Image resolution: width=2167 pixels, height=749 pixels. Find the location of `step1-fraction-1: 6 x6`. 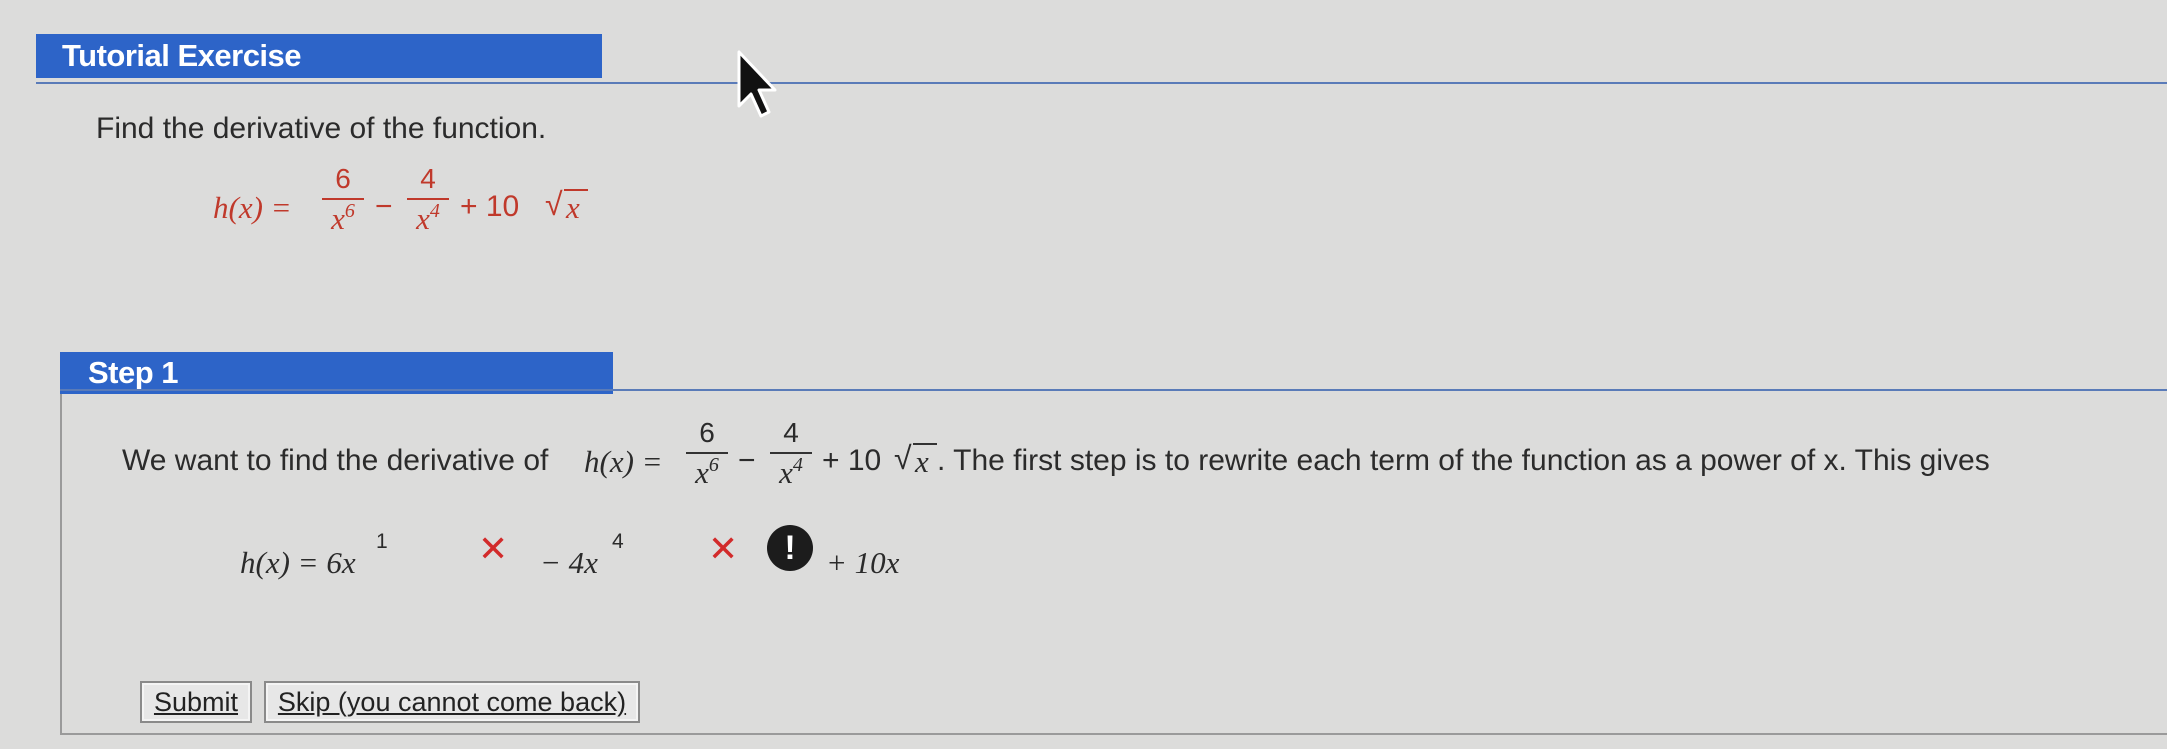

step1-fraction-1: 6 x6 is located at coordinates (707, 455).